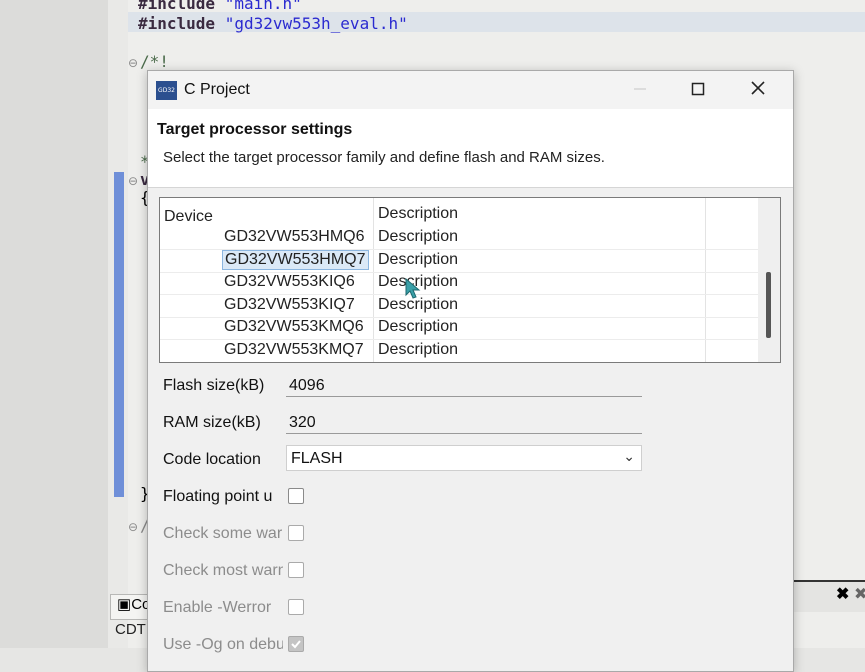 The width and height of the screenshot is (865, 672). Describe the element at coordinates (166, 90) in the screenshot. I see `gd32-app-icon: GD32` at that location.